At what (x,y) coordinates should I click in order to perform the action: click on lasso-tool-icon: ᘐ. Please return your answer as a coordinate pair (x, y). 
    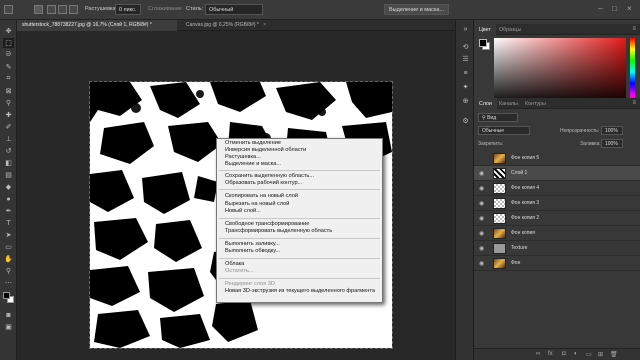
    Looking at the image, I should click on (8, 55).